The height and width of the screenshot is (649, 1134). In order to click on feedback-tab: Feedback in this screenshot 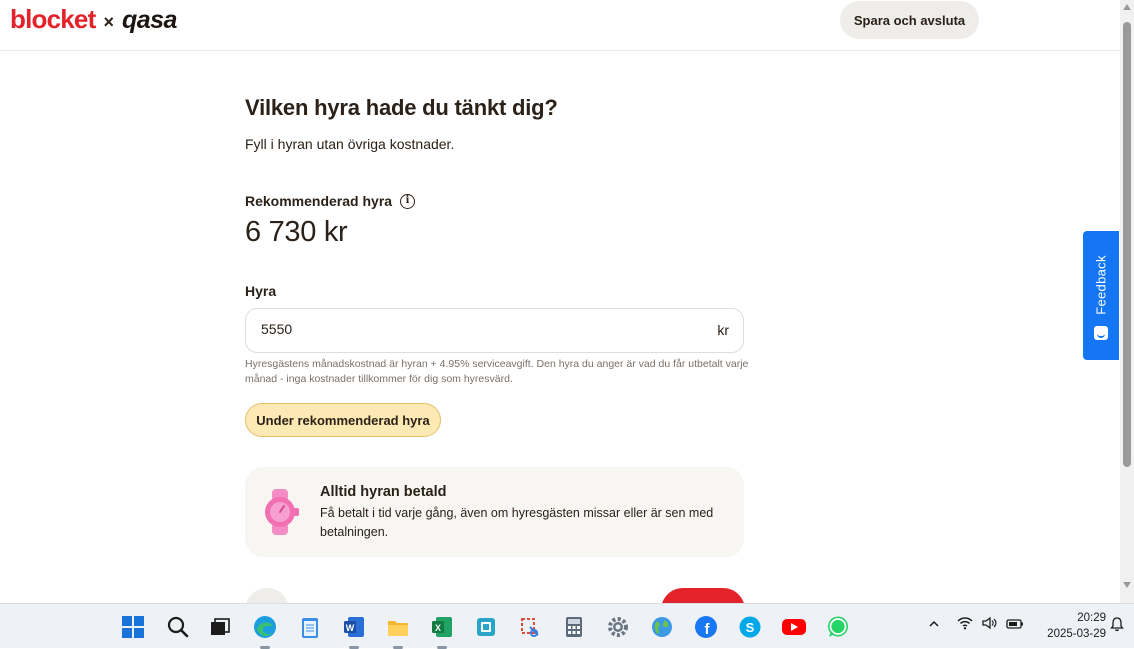, I will do `click(1101, 295)`.